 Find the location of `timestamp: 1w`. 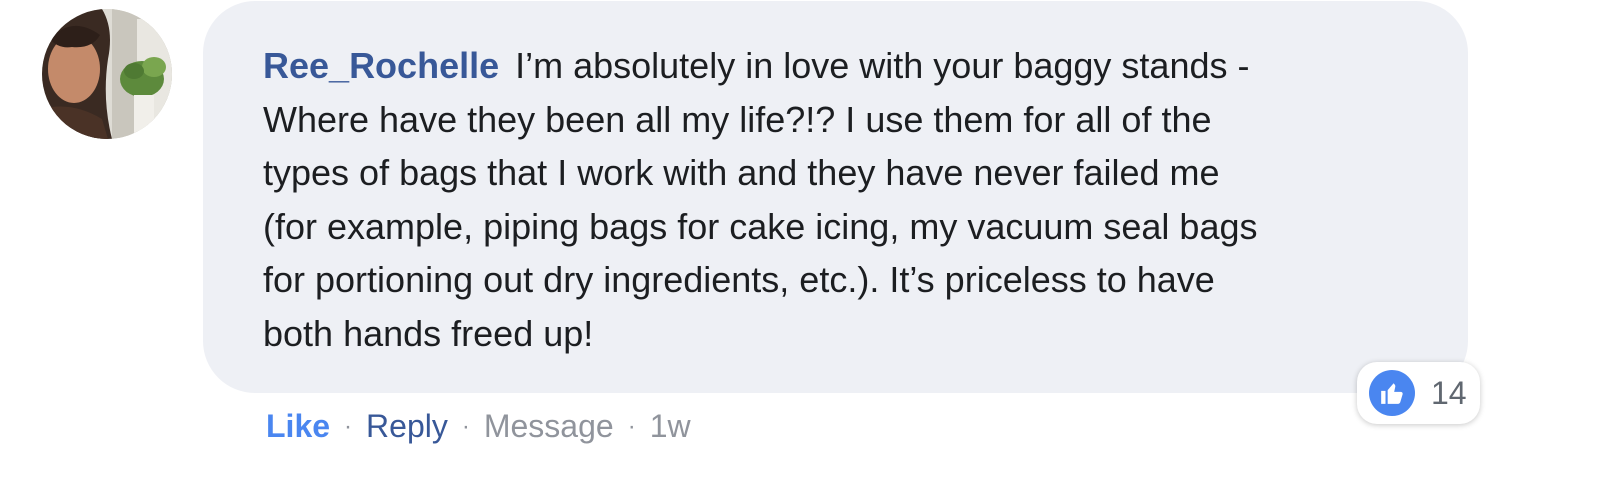

timestamp: 1w is located at coordinates (670, 426).